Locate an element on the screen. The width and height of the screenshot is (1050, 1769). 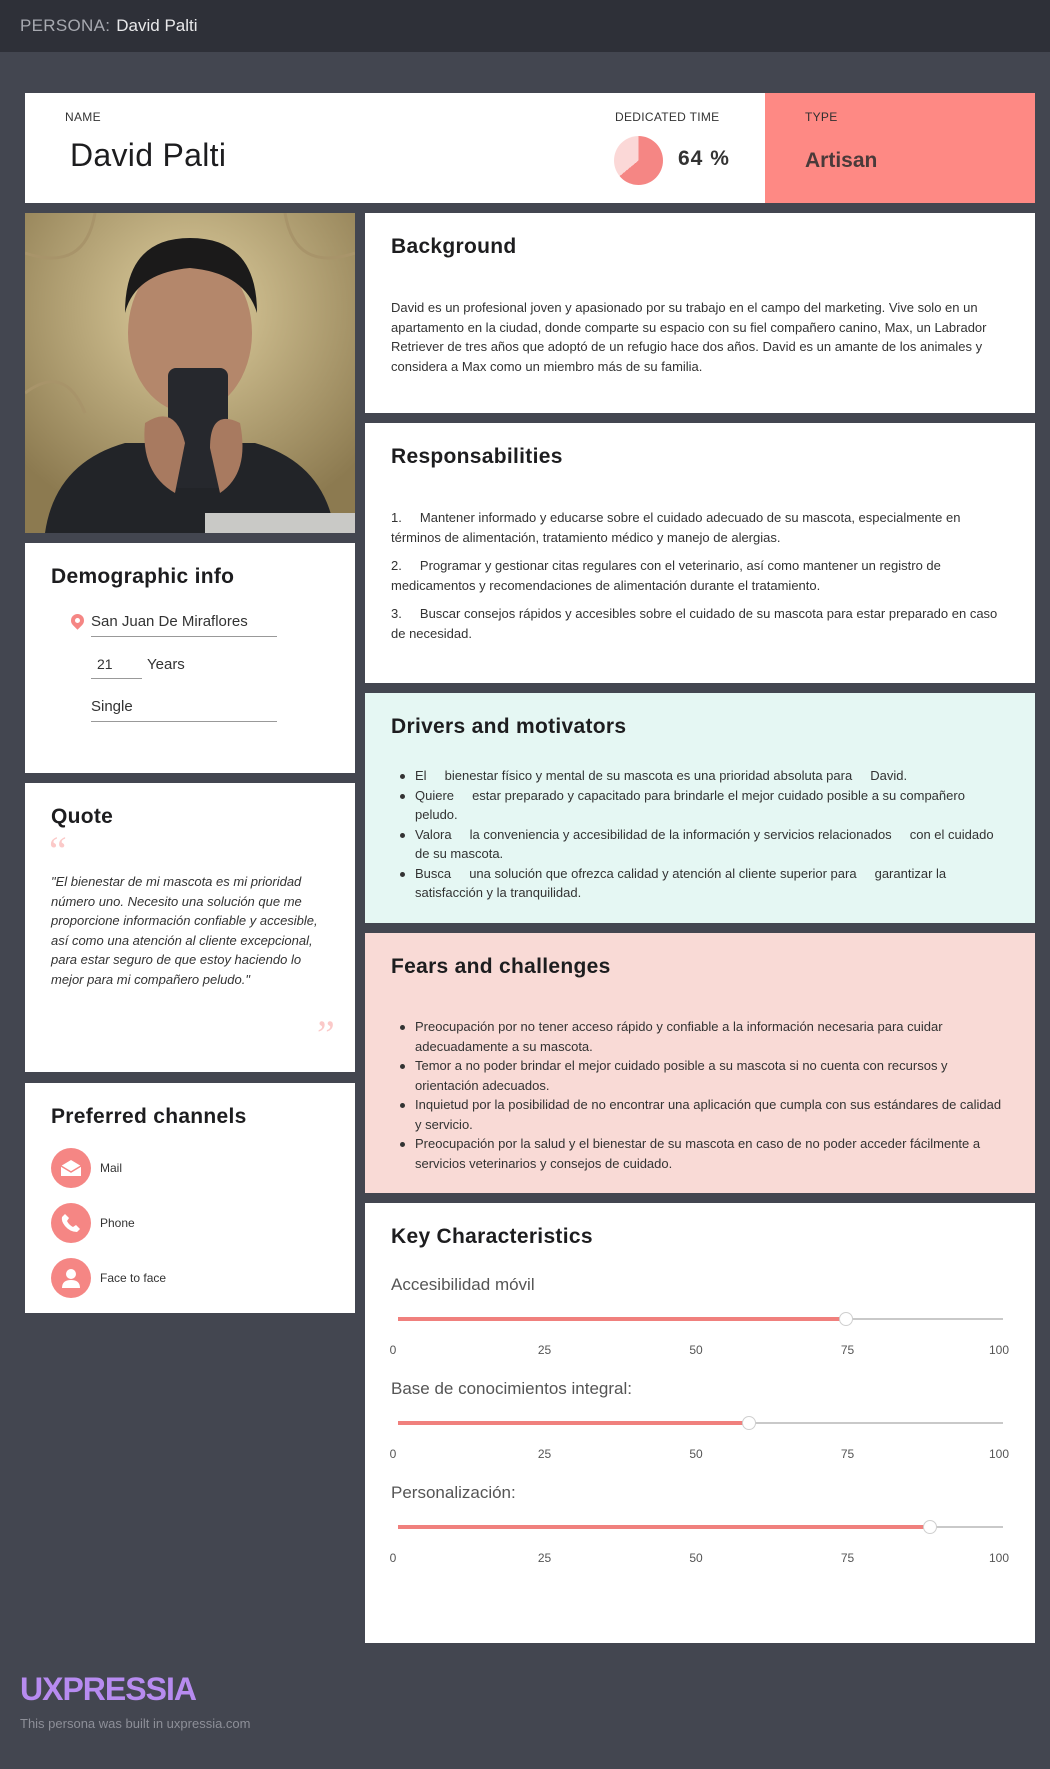
slider-personalizacion is located at coordinates (700, 1527).